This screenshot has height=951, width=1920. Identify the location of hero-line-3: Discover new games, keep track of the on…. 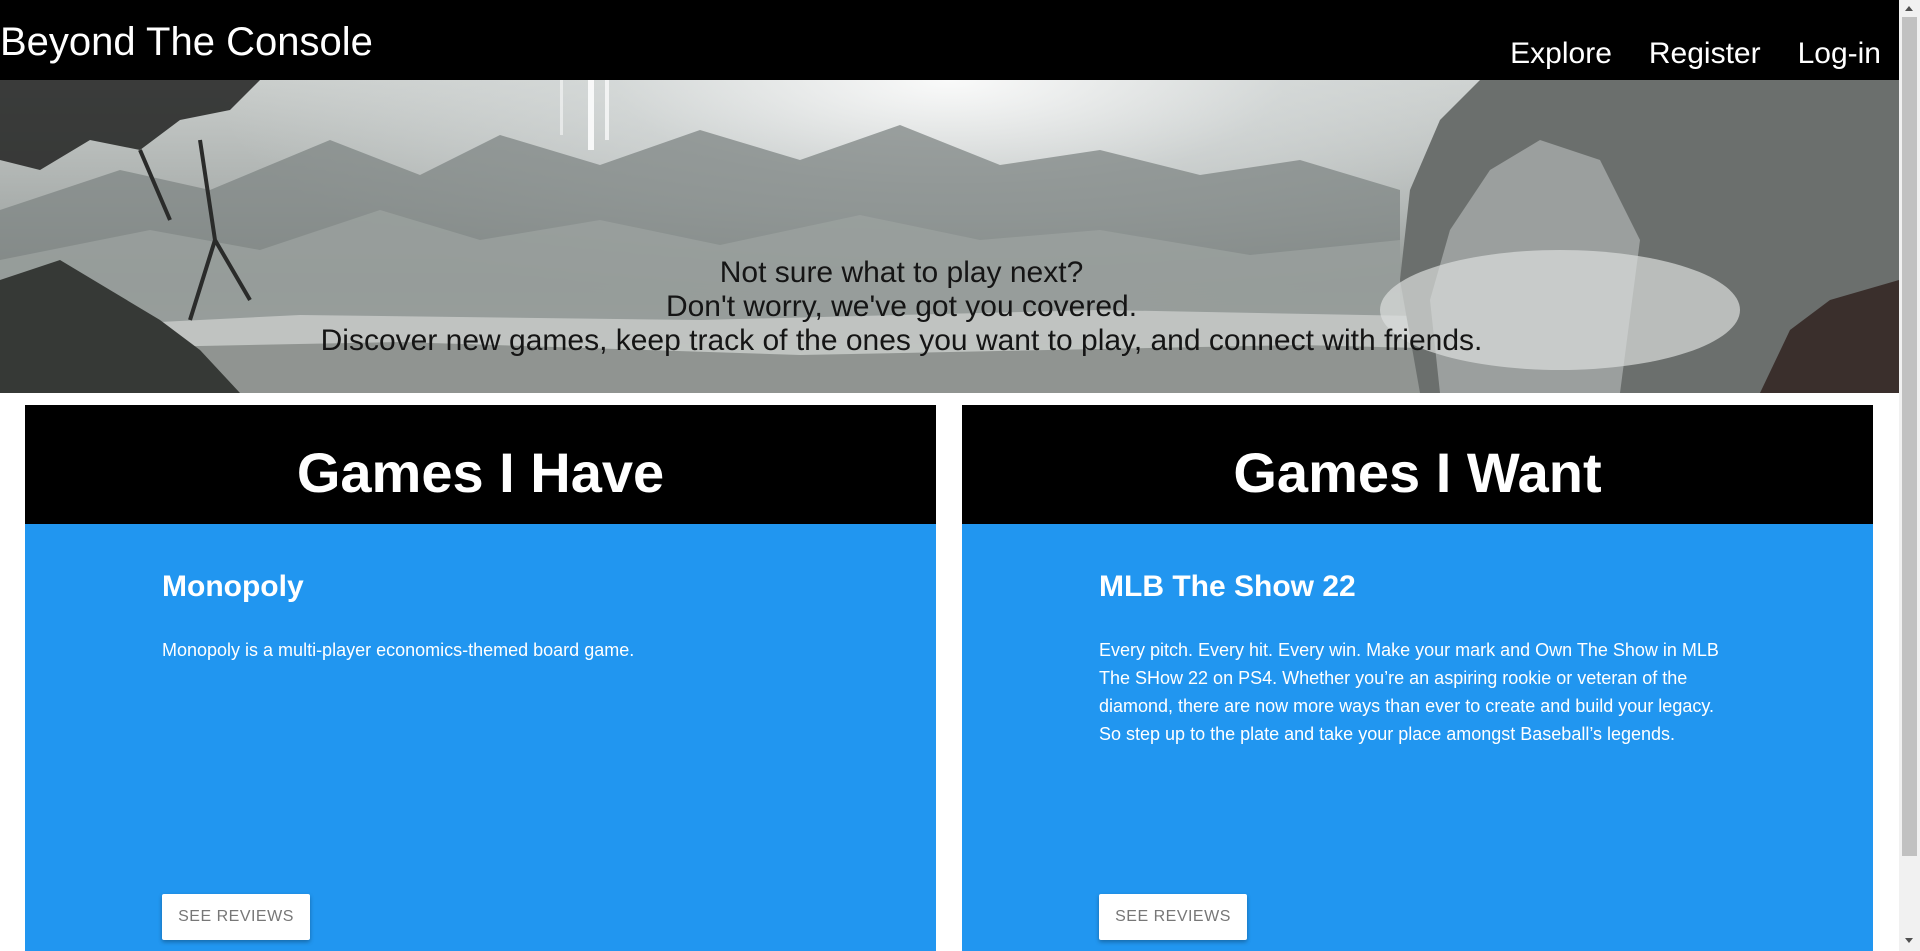
(901, 340).